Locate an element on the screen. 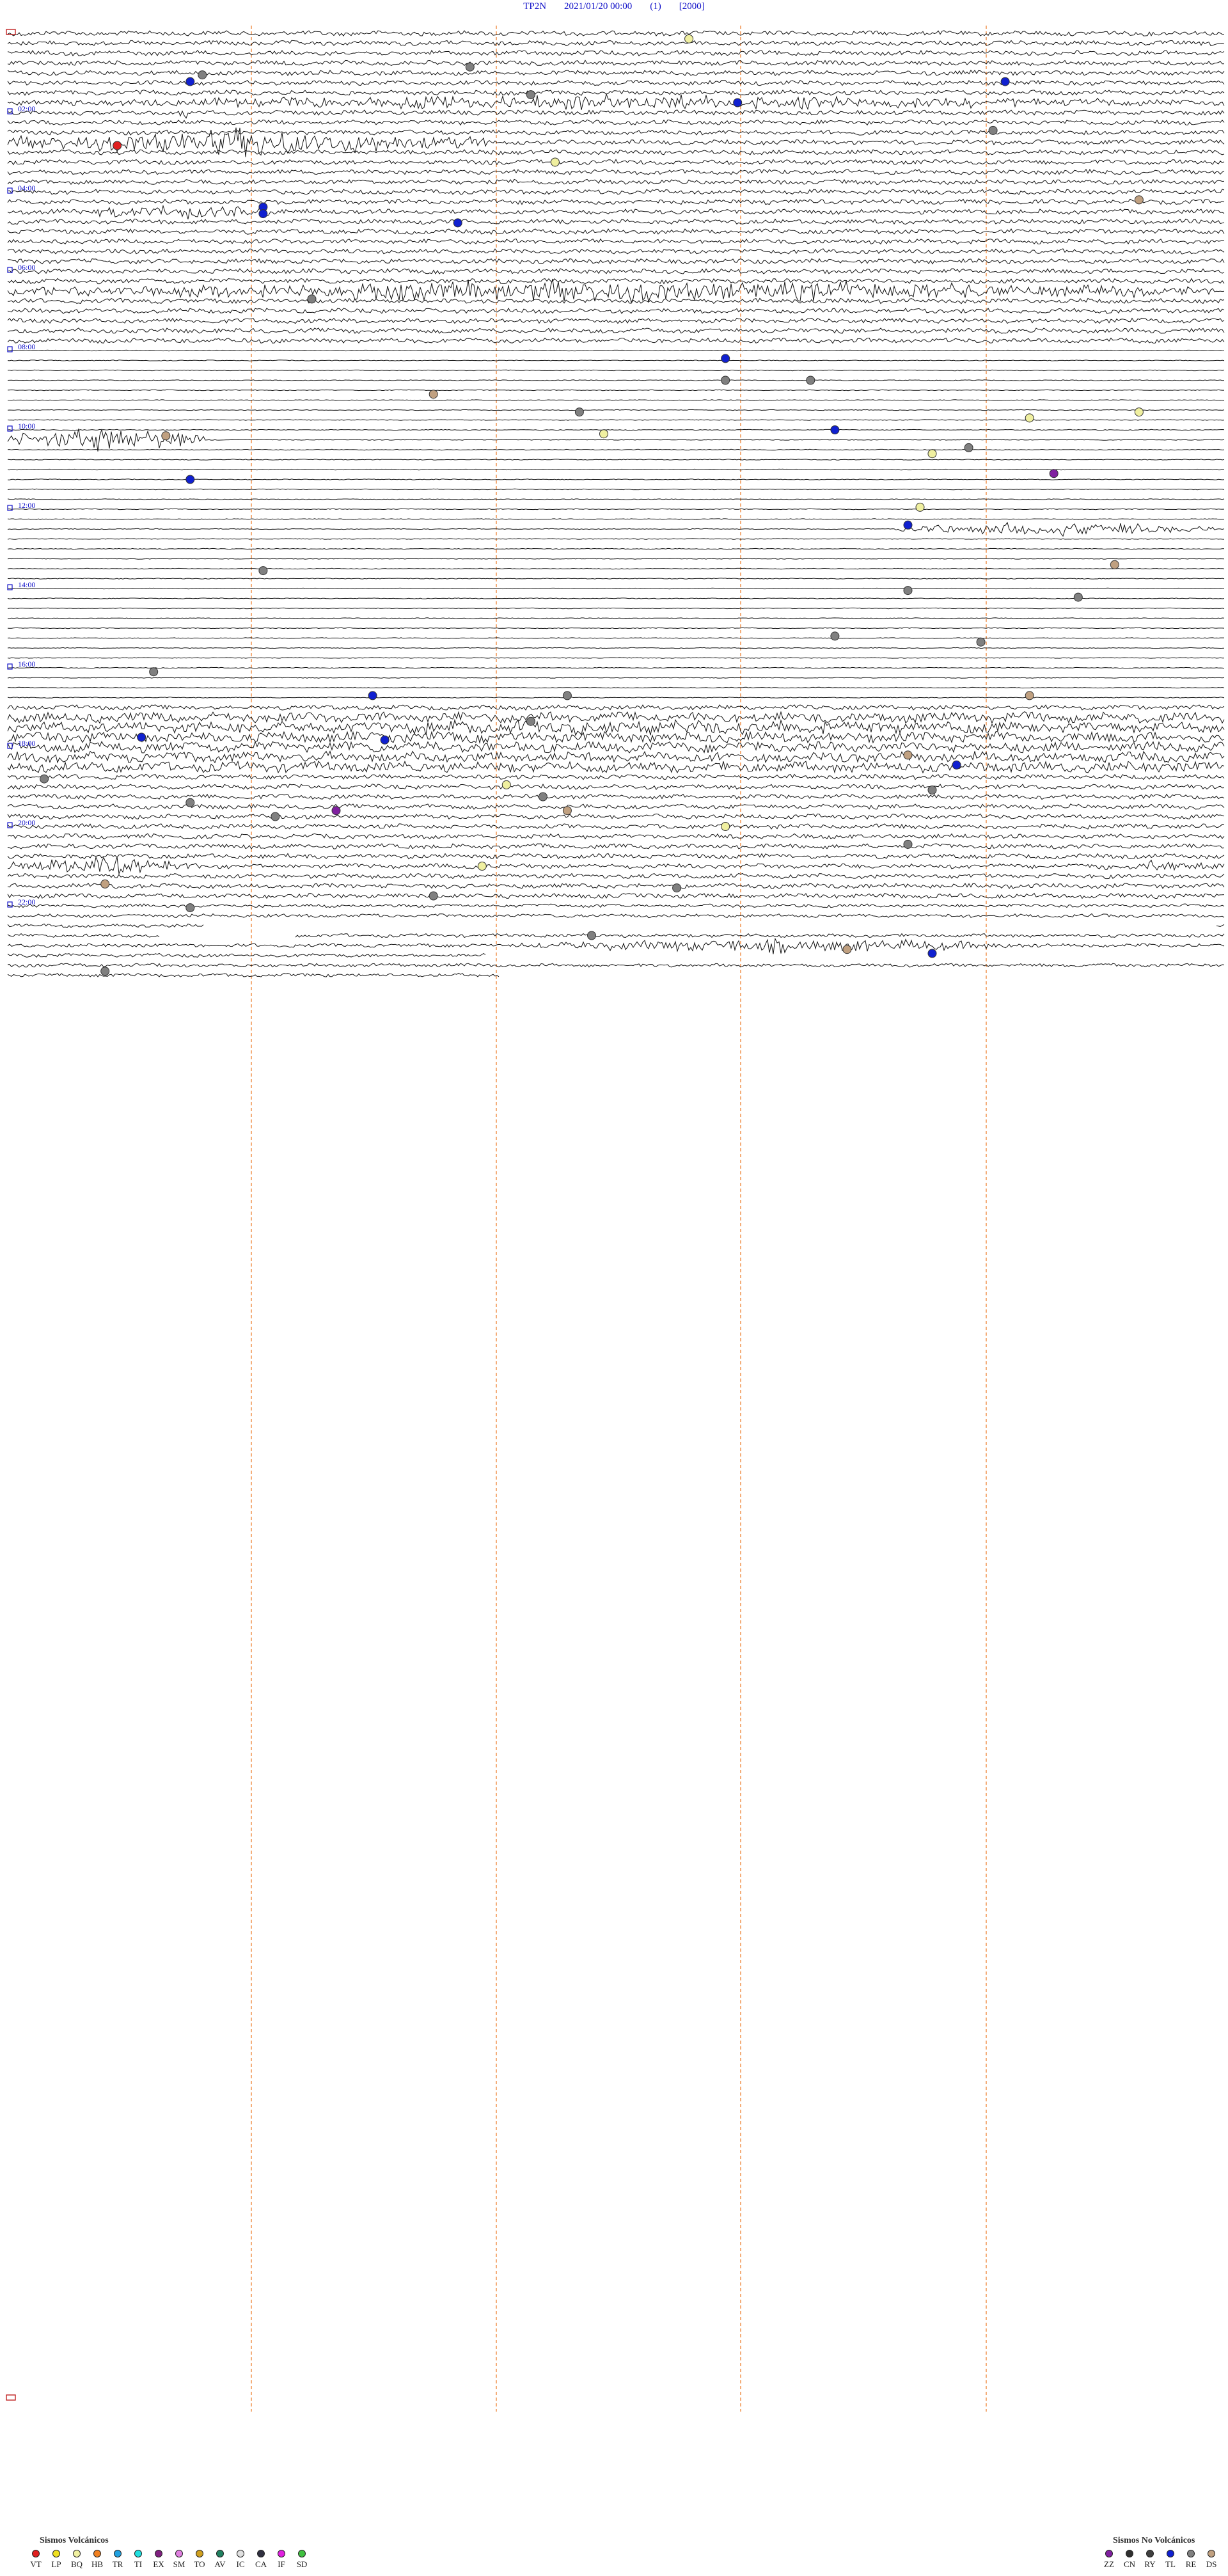 This screenshot has height=2576, width=1228. hour-label: 20:00 is located at coordinates (26, 822).